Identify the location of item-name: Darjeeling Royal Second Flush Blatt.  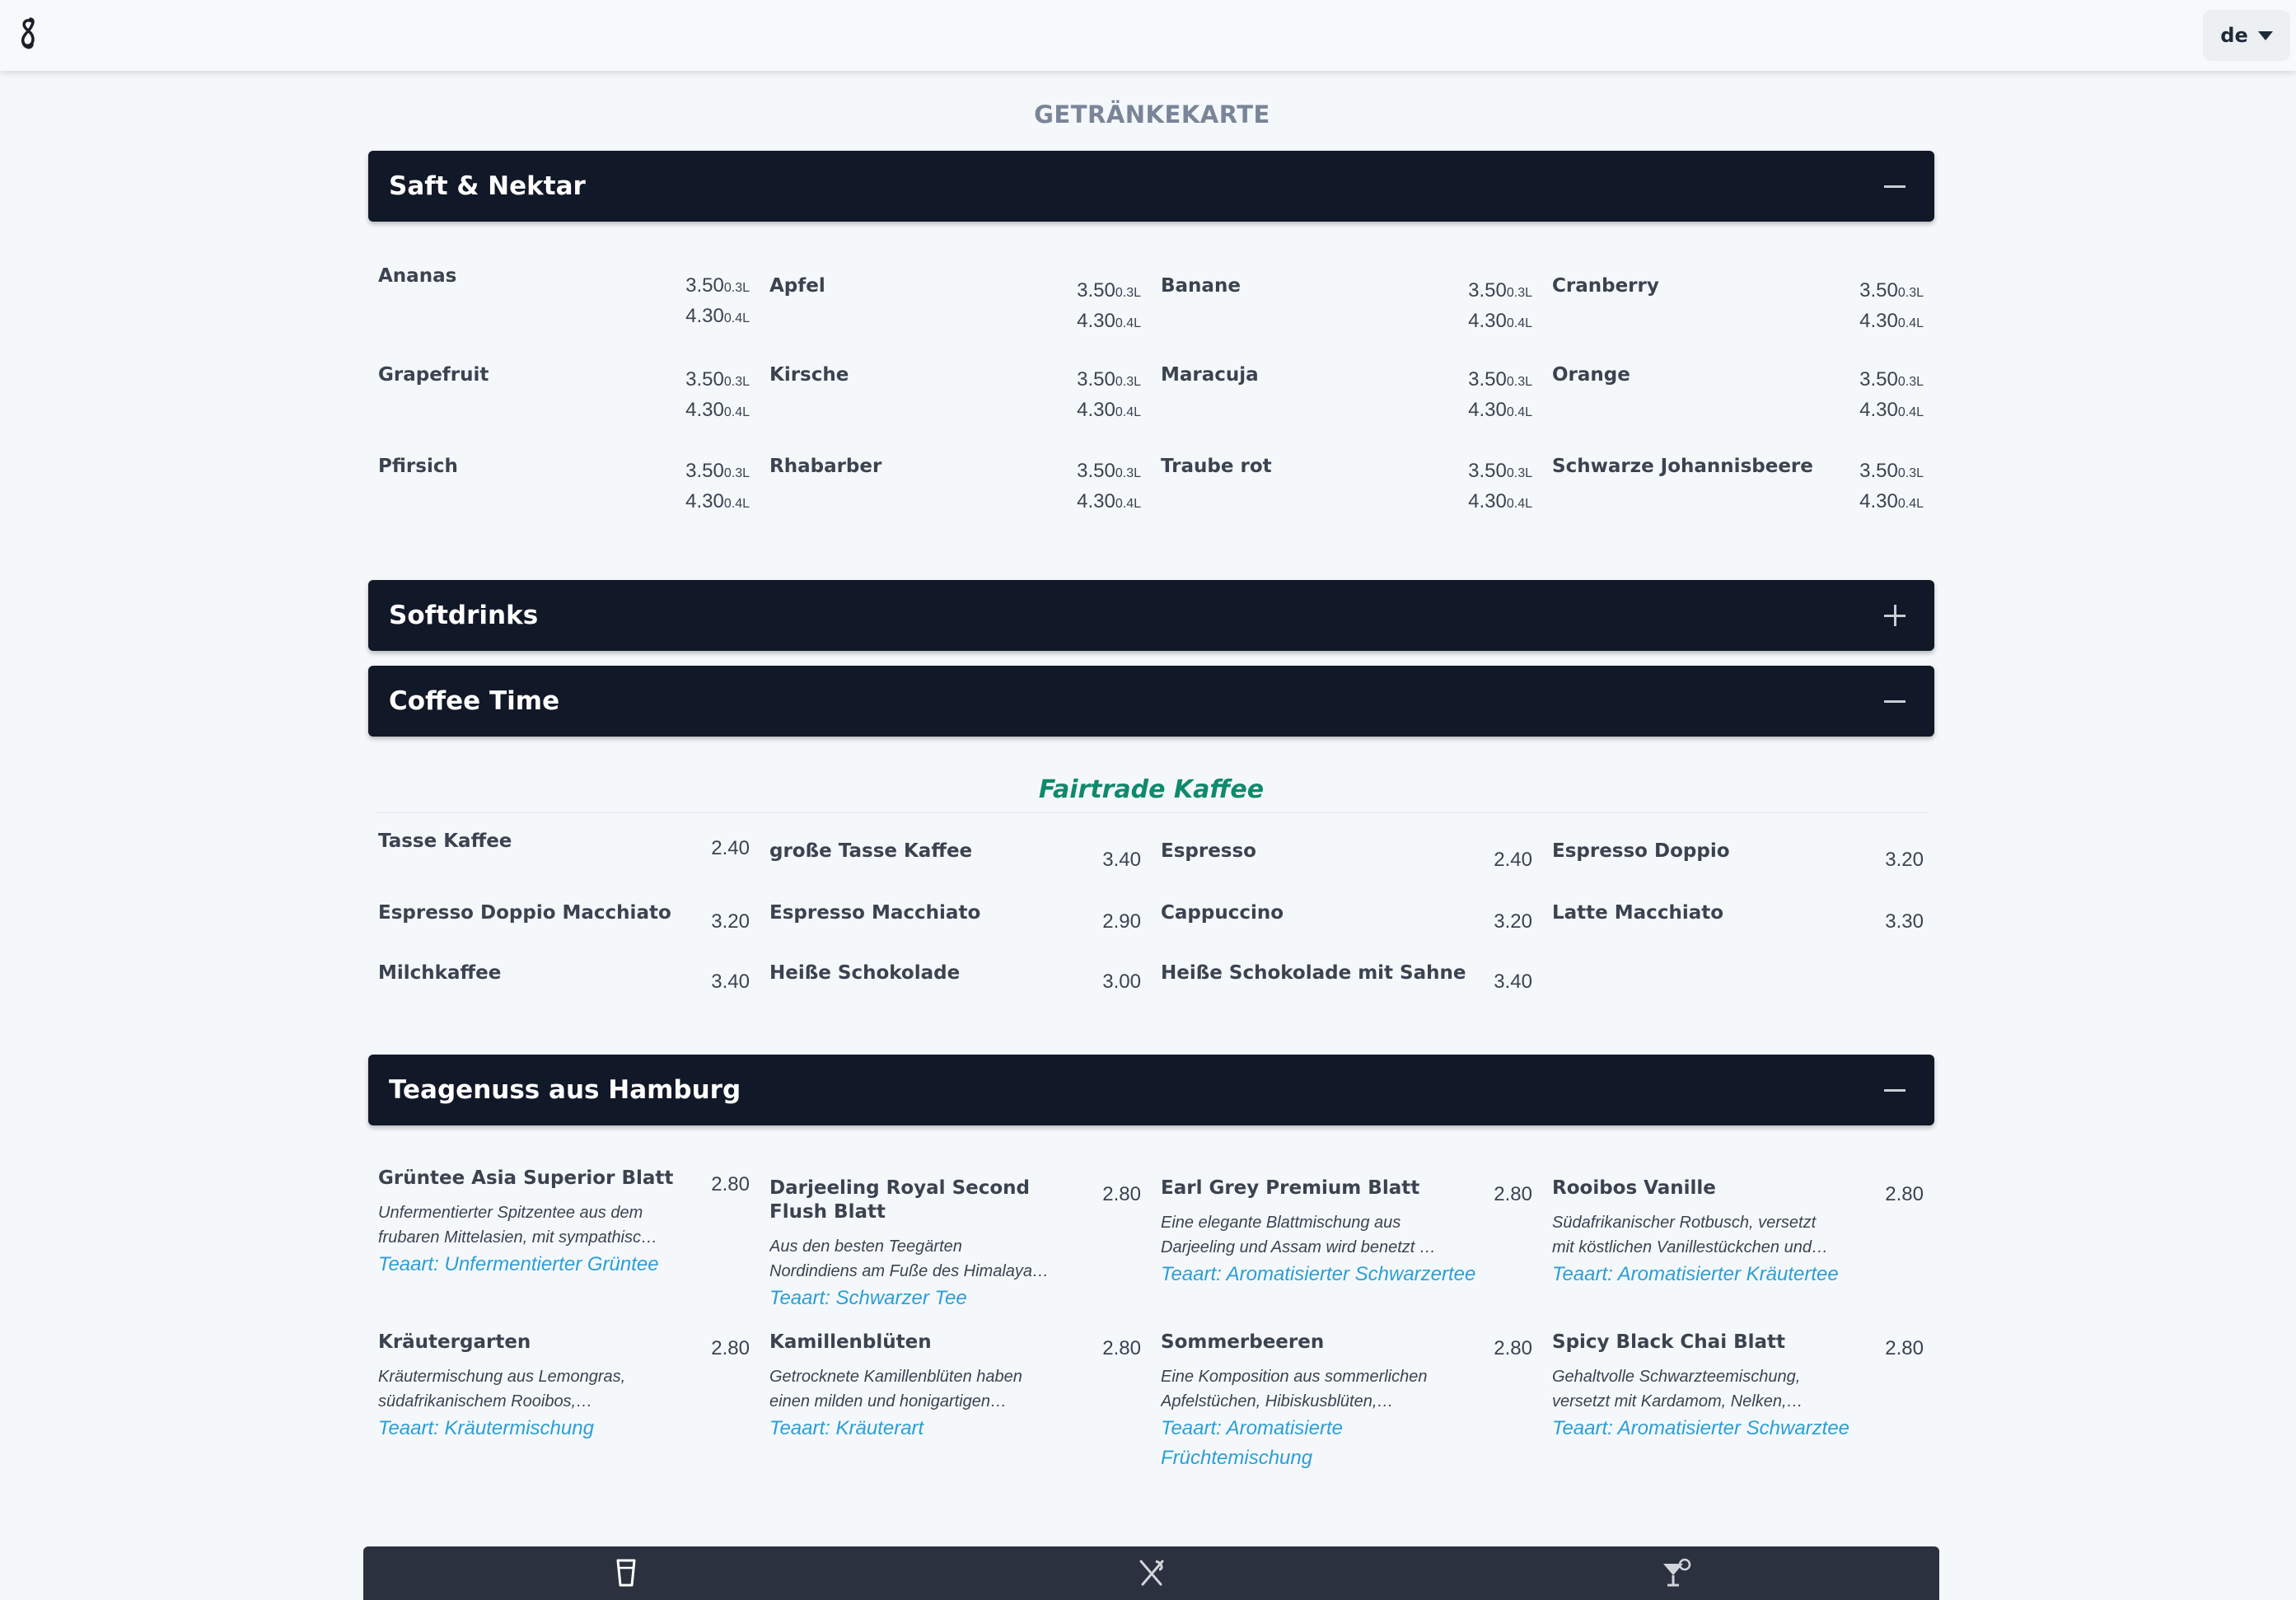
(900, 1200).